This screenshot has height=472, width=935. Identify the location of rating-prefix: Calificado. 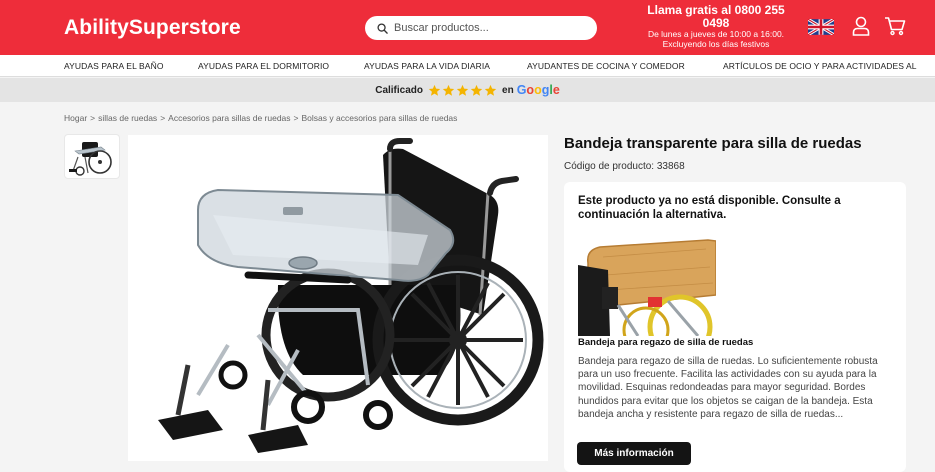
(399, 90).